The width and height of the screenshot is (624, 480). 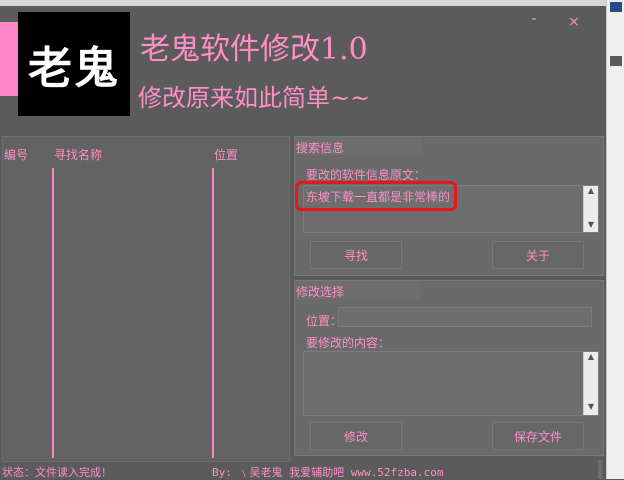 What do you see at coordinates (356, 436) in the screenshot?
I see `modify-button: 修改` at bounding box center [356, 436].